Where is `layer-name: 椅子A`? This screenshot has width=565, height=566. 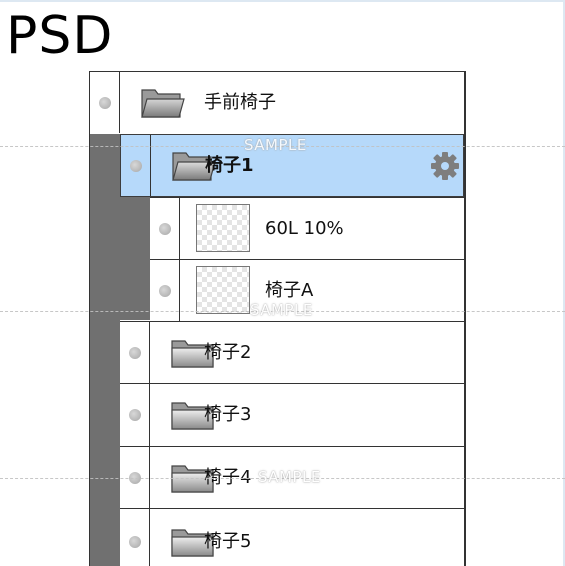
layer-name: 椅子A is located at coordinates (289, 290).